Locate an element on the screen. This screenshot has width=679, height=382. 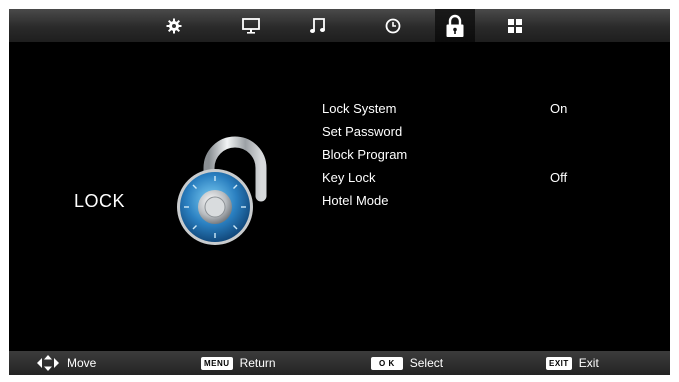
directional-arrows-icon is located at coordinates (48, 363).